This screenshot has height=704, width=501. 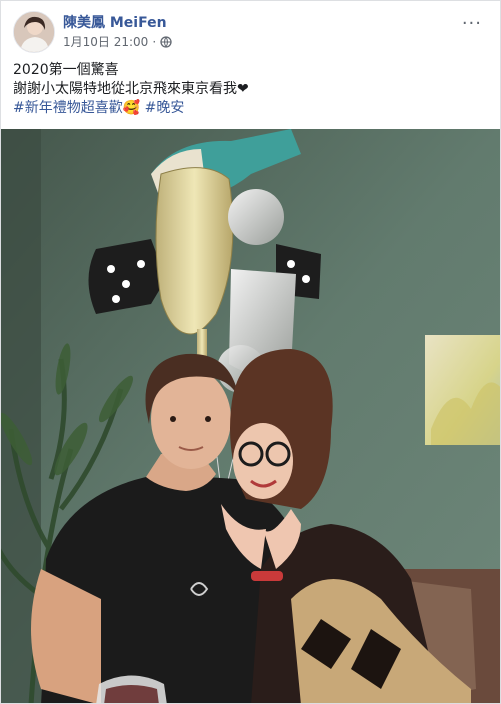 I want to click on ellipsis-icon: ···, so click(x=472, y=23).